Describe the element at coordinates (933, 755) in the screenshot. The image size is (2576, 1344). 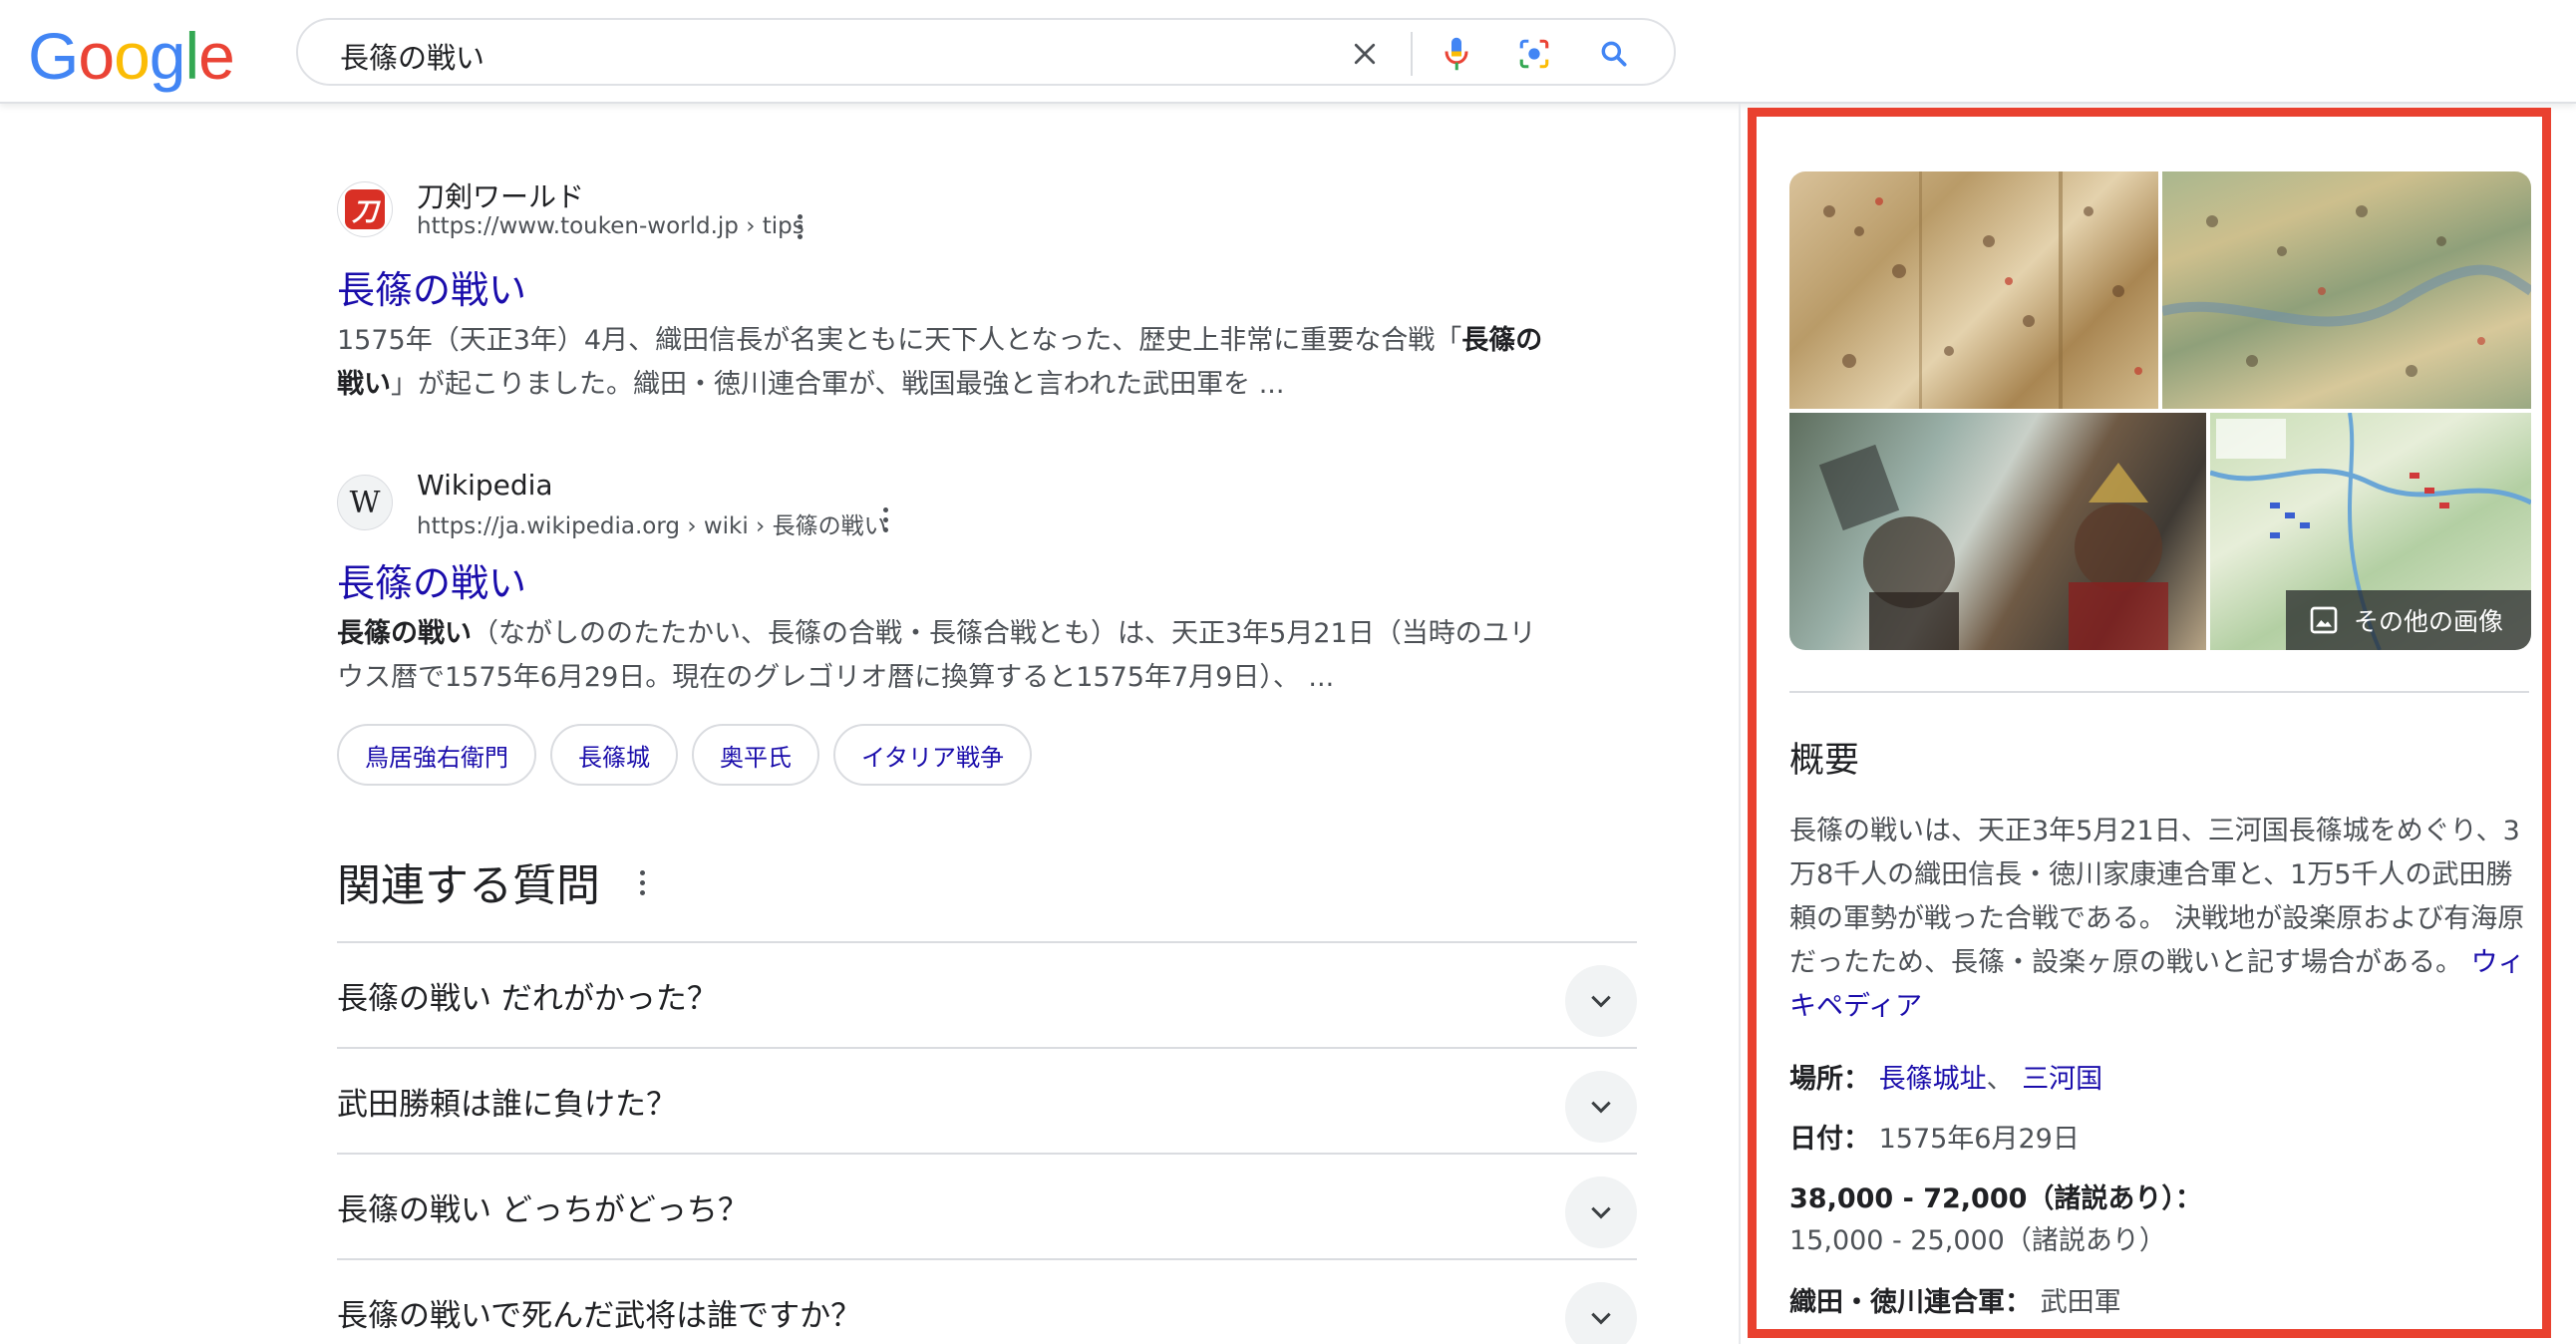
I see `chip-link: イタリア戦争` at that location.